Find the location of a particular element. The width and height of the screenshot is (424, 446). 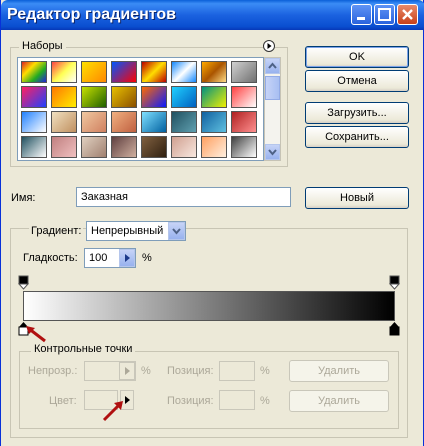

ok-button: OK is located at coordinates (357, 57).